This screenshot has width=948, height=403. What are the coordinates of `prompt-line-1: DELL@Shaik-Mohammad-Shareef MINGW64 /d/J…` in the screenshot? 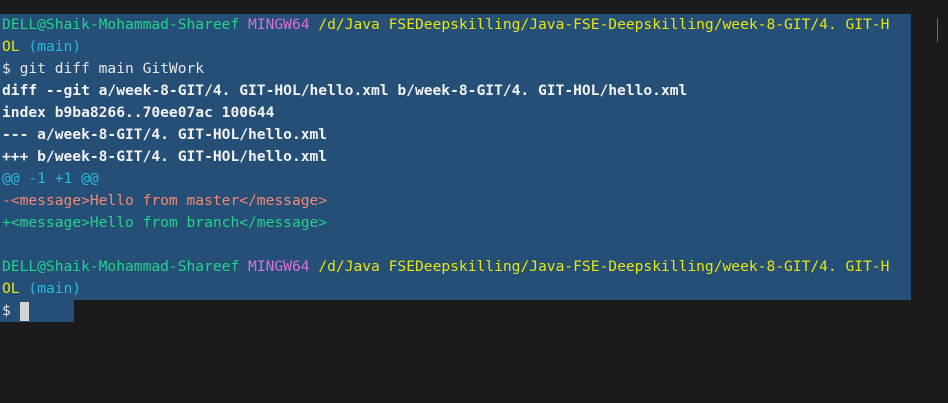 It's located at (445, 25).